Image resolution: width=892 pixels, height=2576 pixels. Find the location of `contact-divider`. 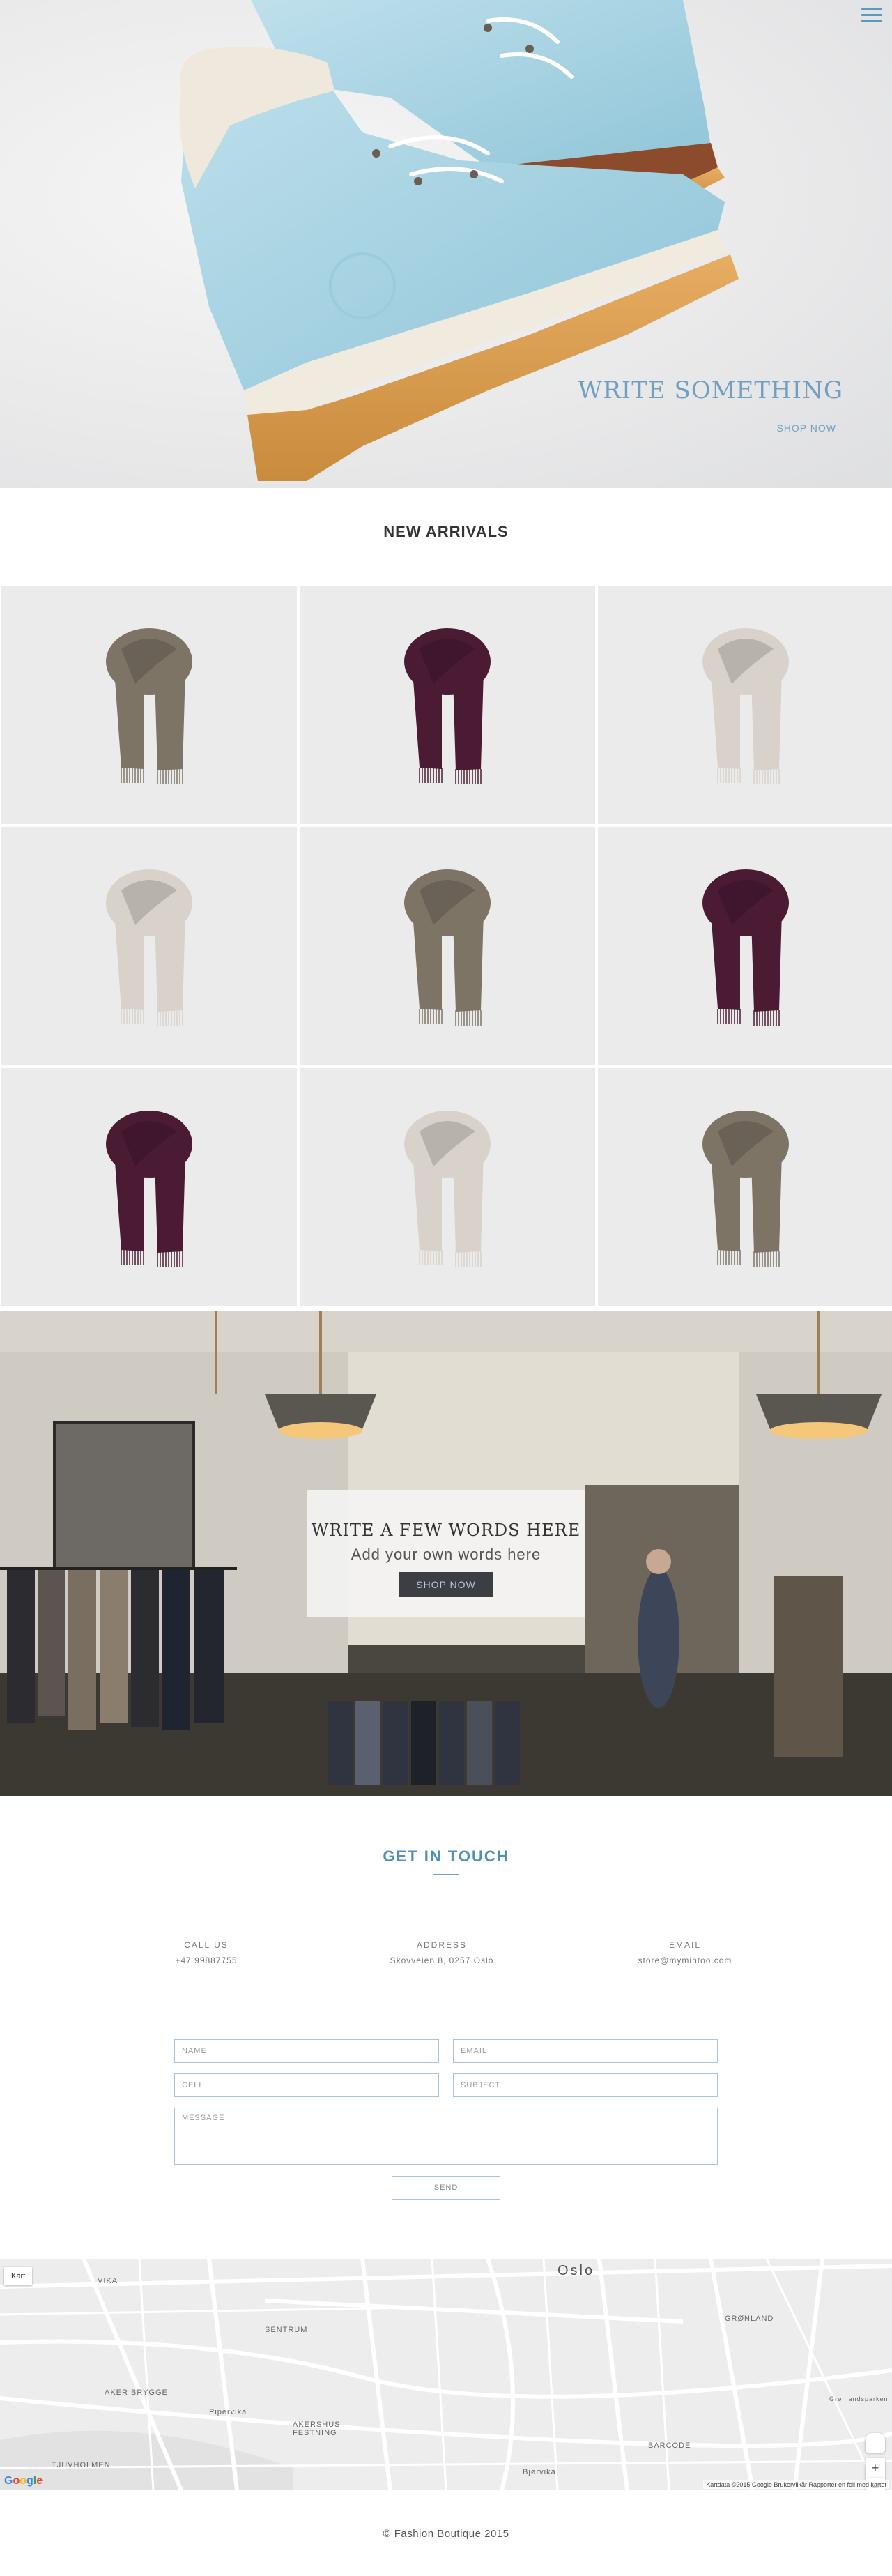

contact-divider is located at coordinates (446, 1875).